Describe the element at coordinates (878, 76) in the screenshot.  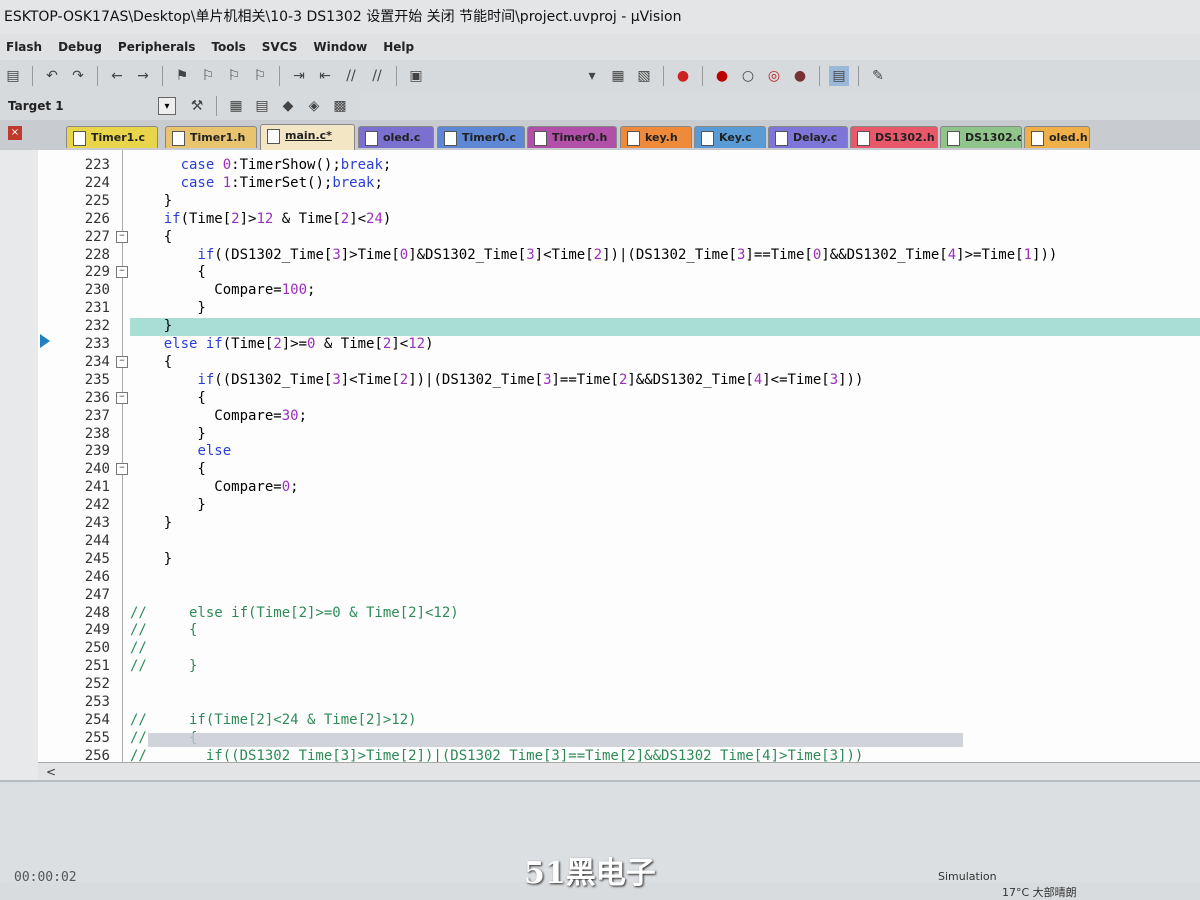
I see `options-wrench-icon: ✎` at that location.